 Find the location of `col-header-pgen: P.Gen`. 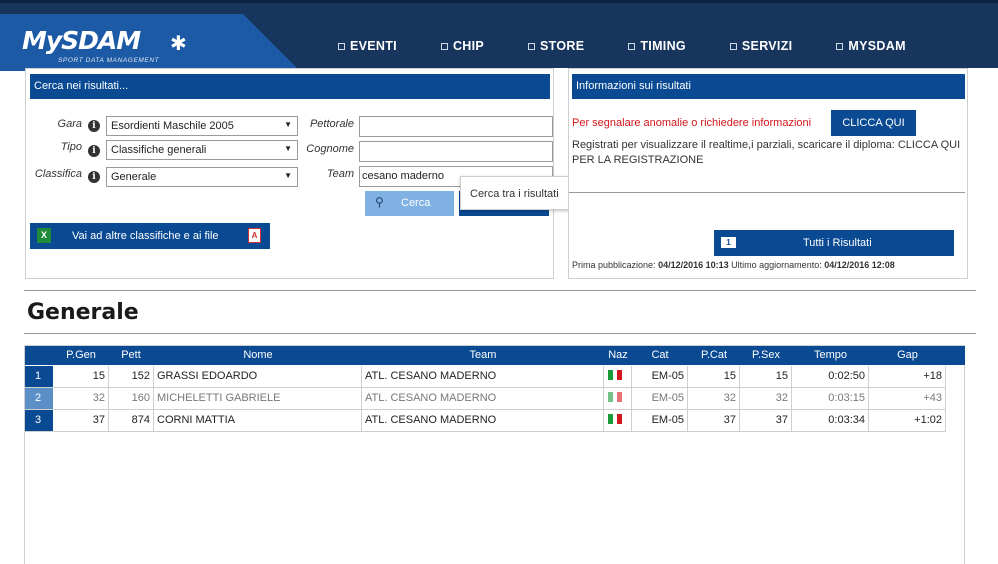

col-header-pgen: P.Gen is located at coordinates (81, 355).